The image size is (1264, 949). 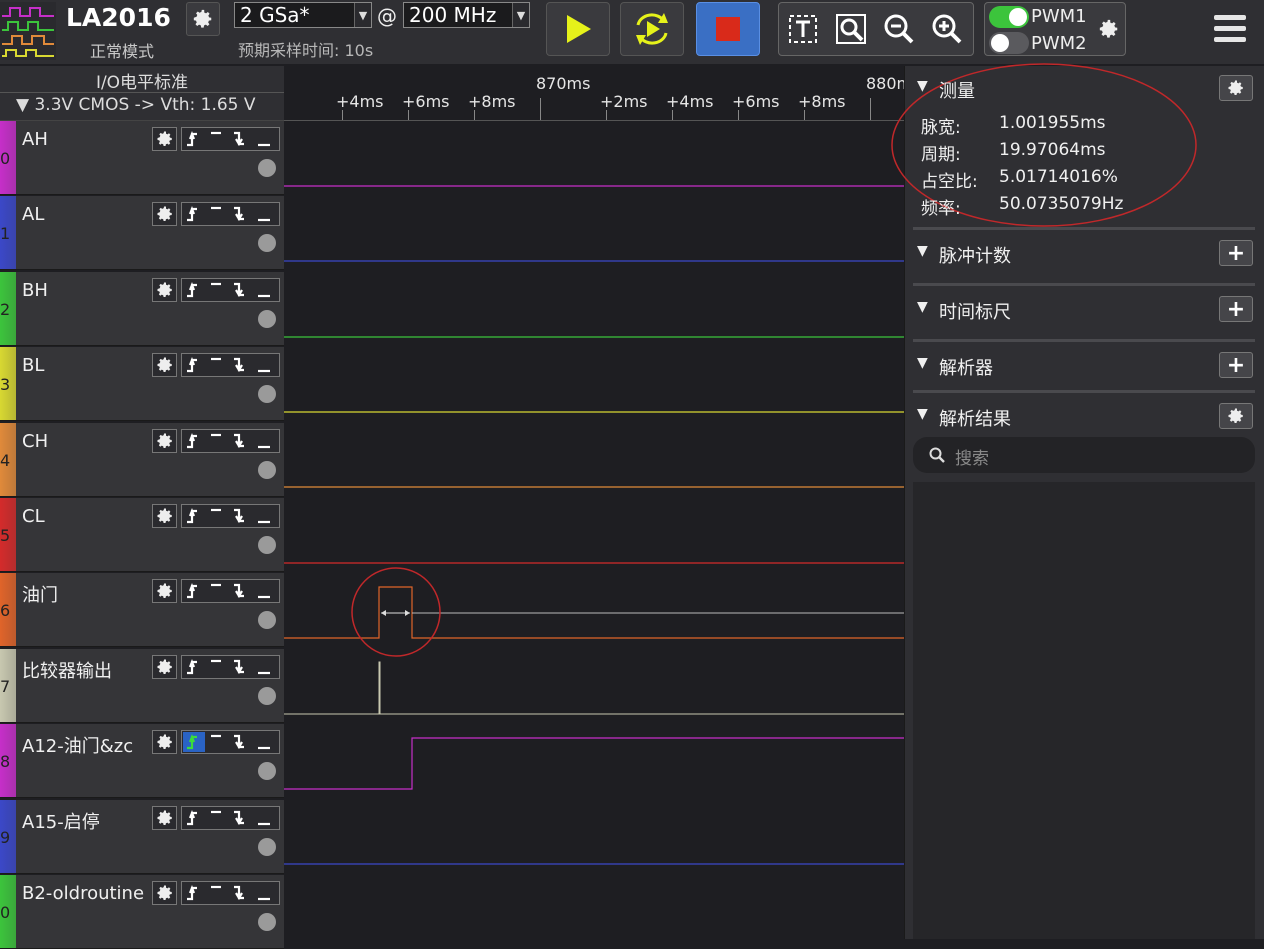 What do you see at coordinates (899, 29) in the screenshot?
I see `zoom-out-icon` at bounding box center [899, 29].